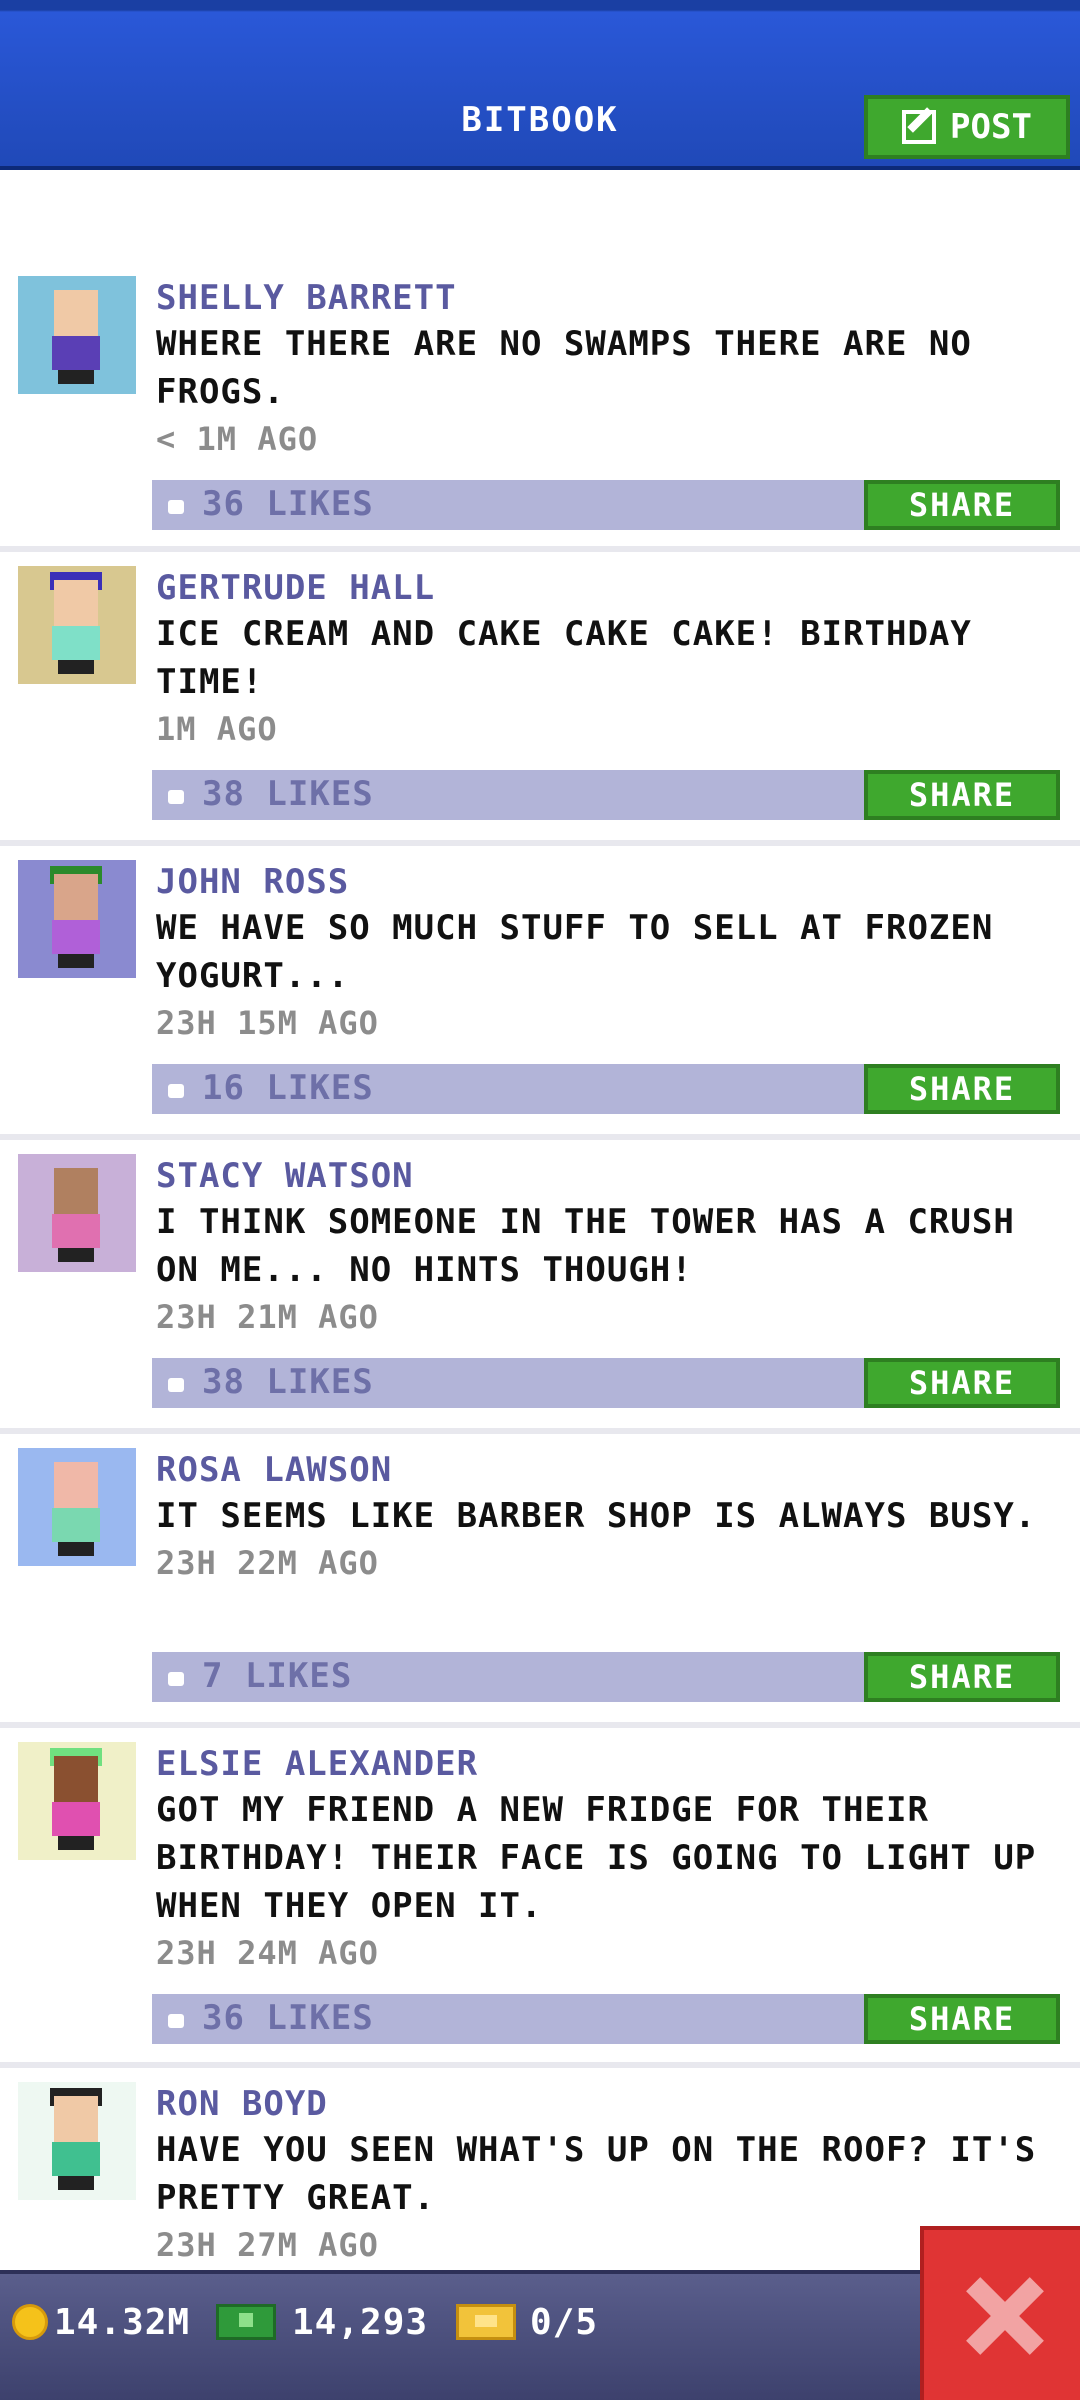  What do you see at coordinates (611, 1470) in the screenshot?
I see `post-author: ROSA LAWSON` at bounding box center [611, 1470].